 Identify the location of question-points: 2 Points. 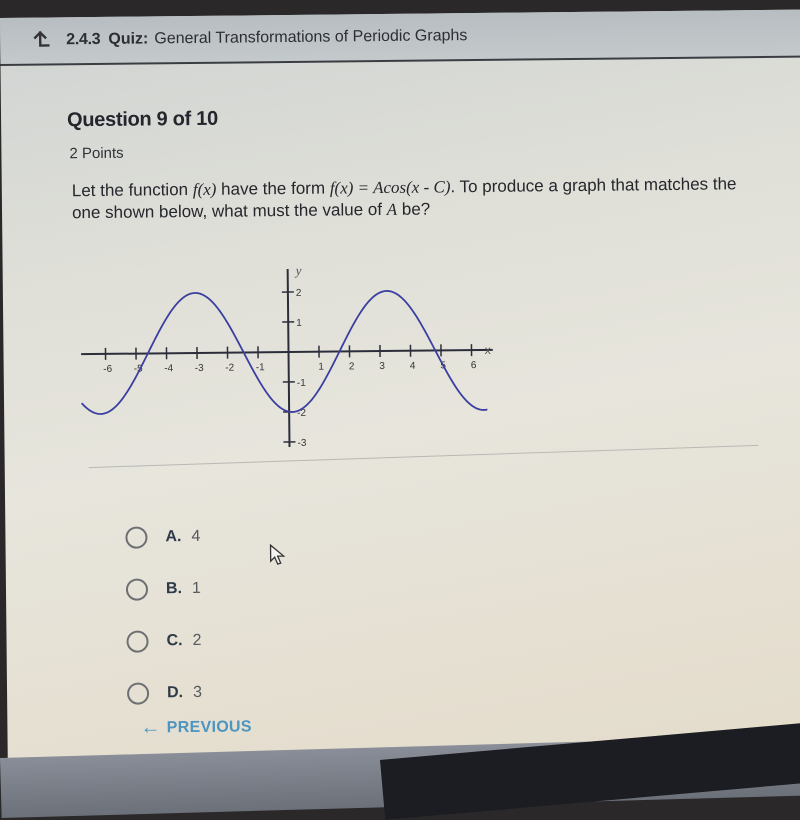
(96, 154).